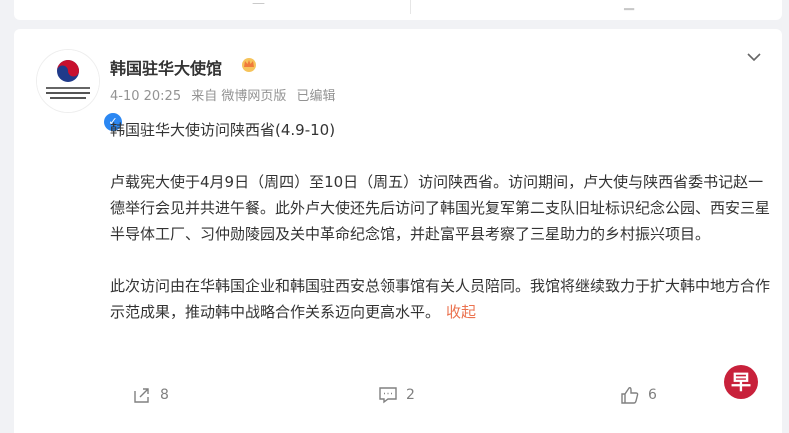  What do you see at coordinates (754, 57) in the screenshot?
I see `chevron-down-icon` at bounding box center [754, 57].